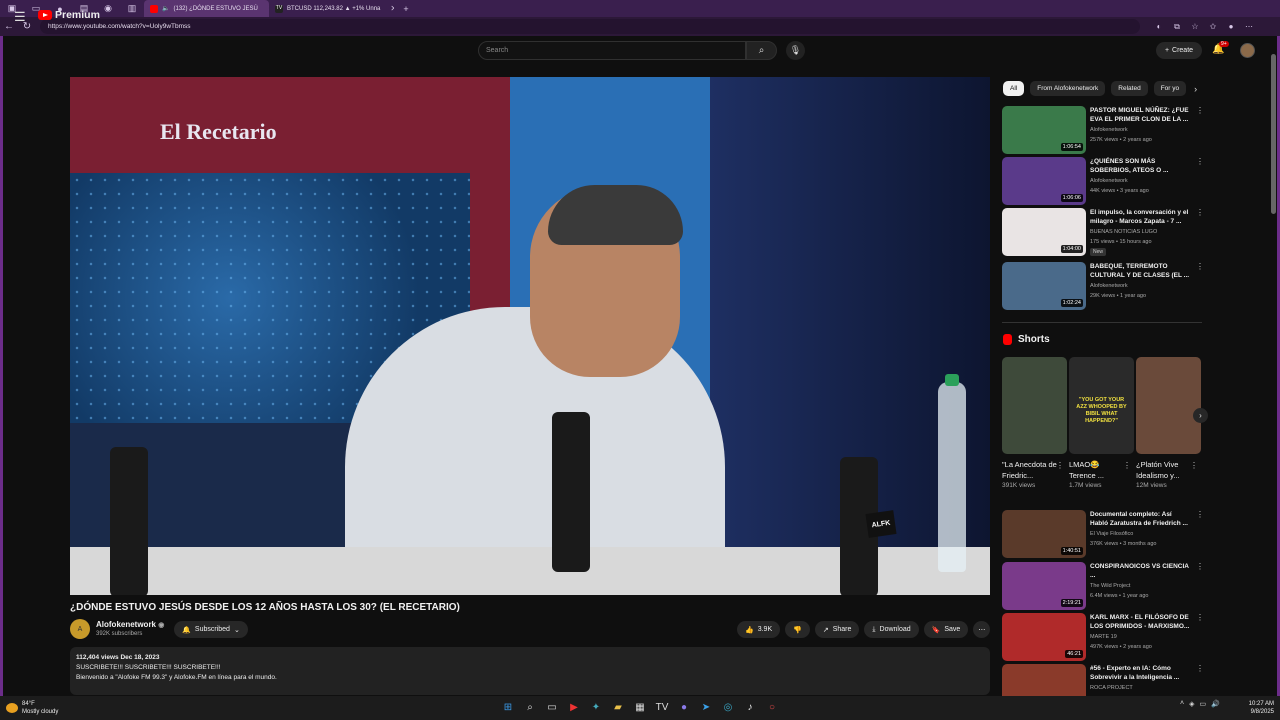 Image resolution: width=1280 pixels, height=720 pixels. I want to click on account-avatar, so click(1247, 50).